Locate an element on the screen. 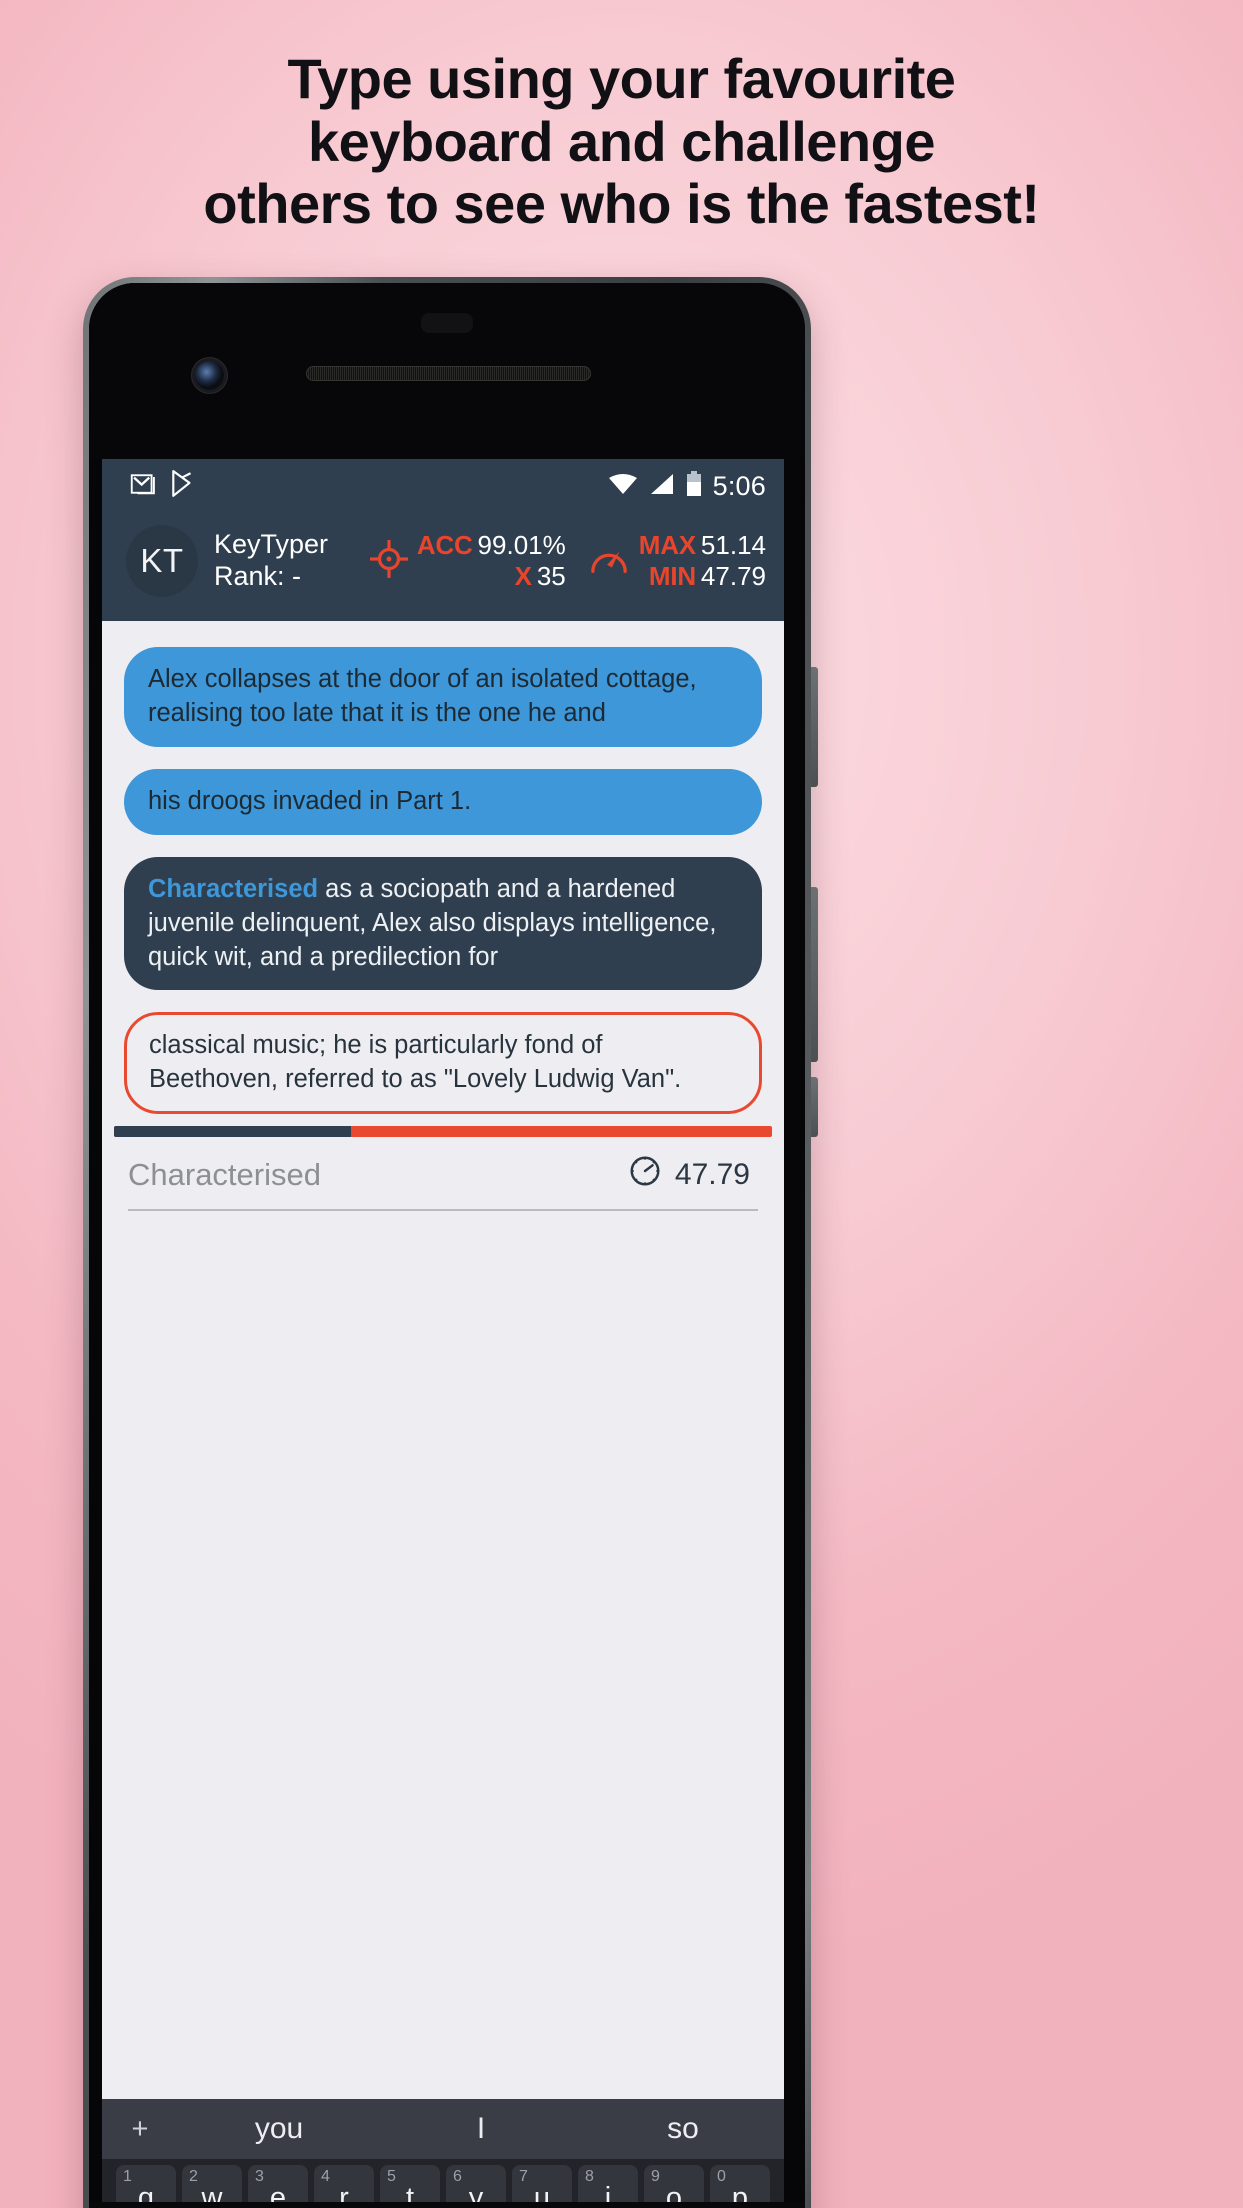 The width and height of the screenshot is (1243, 2208). status-bar-system-icons: 5:06 is located at coordinates (687, 486).